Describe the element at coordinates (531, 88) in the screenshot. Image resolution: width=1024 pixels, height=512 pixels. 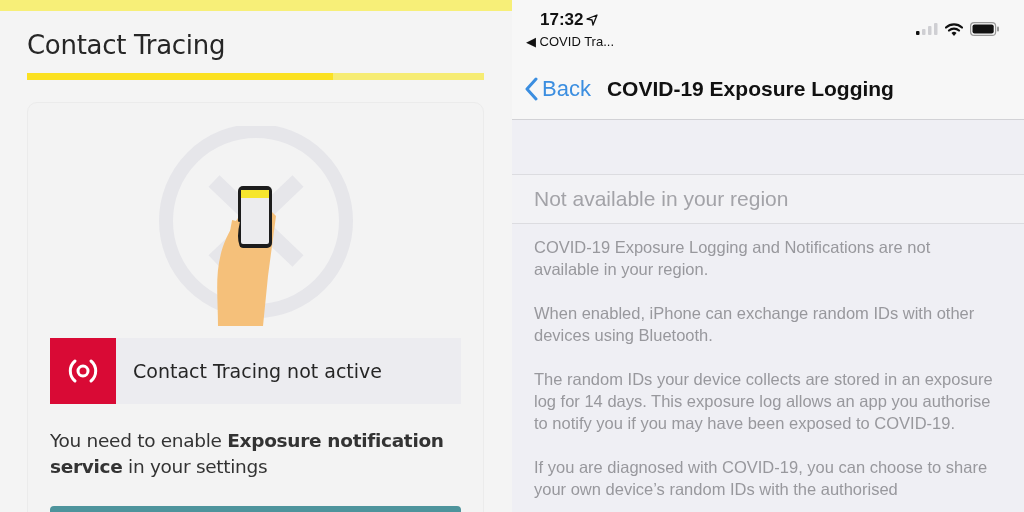
I see `chevron-left-icon` at that location.